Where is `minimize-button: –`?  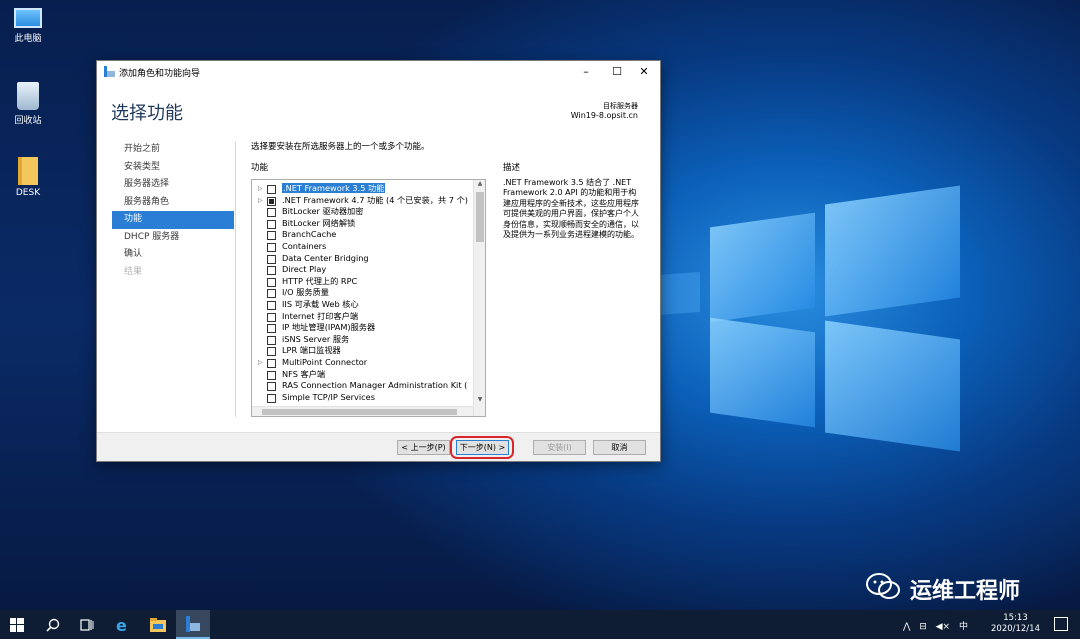
minimize-button: – is located at coordinates (586, 72).